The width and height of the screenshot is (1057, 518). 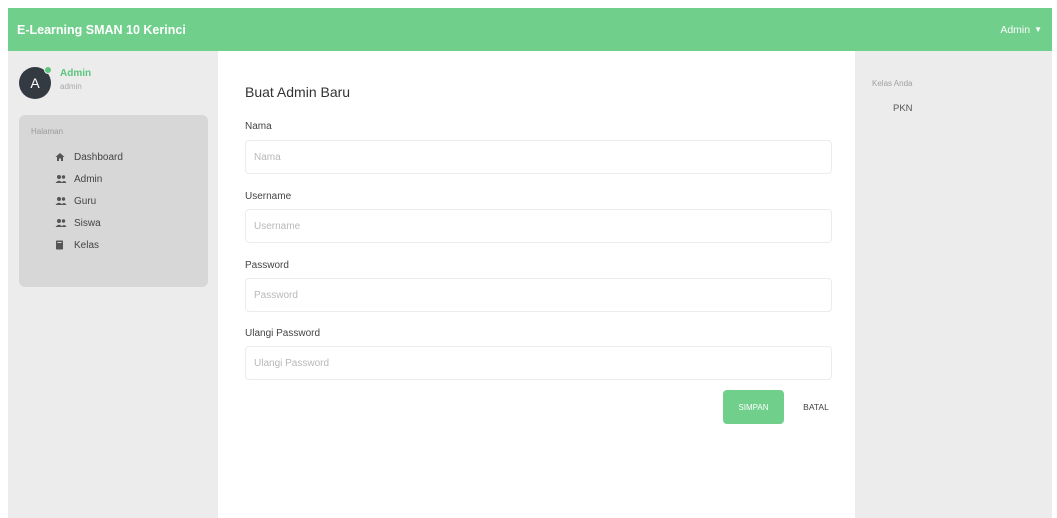 What do you see at coordinates (88, 179) in the screenshot?
I see `sidebar-item-label: Admin` at bounding box center [88, 179].